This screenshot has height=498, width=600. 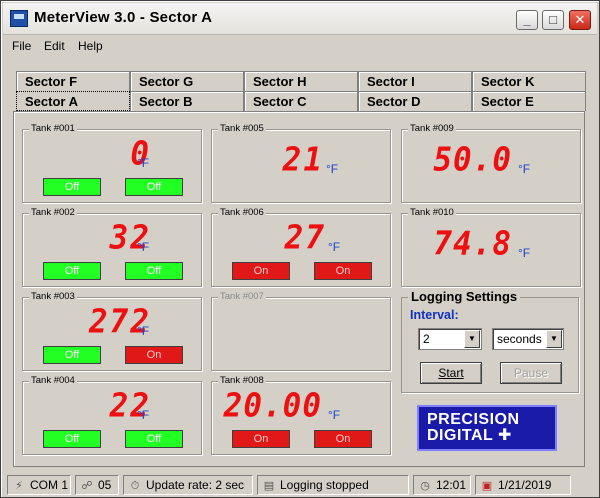 I want to click on tank-006: Tank #006 27 °F On On, so click(x=301, y=247).